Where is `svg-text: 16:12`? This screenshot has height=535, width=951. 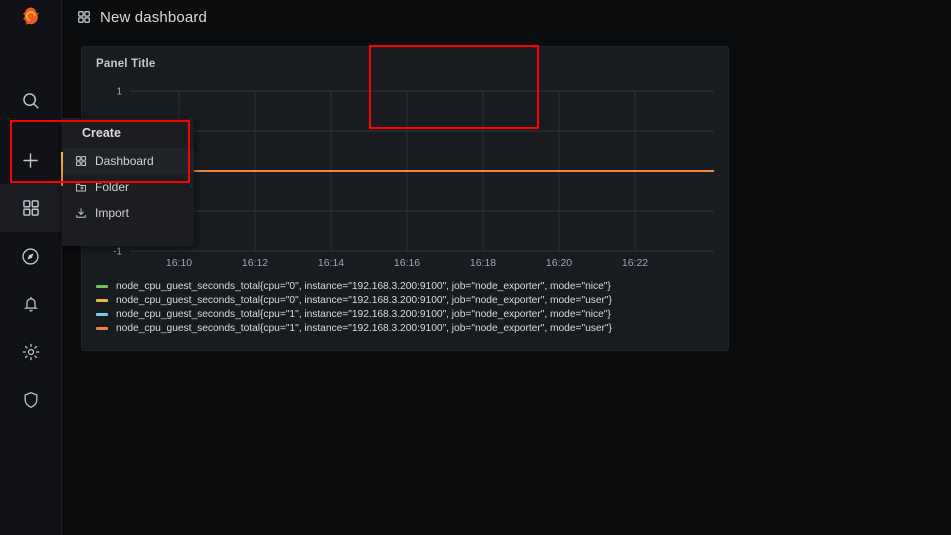
svg-text: 16:12 is located at coordinates (255, 262).